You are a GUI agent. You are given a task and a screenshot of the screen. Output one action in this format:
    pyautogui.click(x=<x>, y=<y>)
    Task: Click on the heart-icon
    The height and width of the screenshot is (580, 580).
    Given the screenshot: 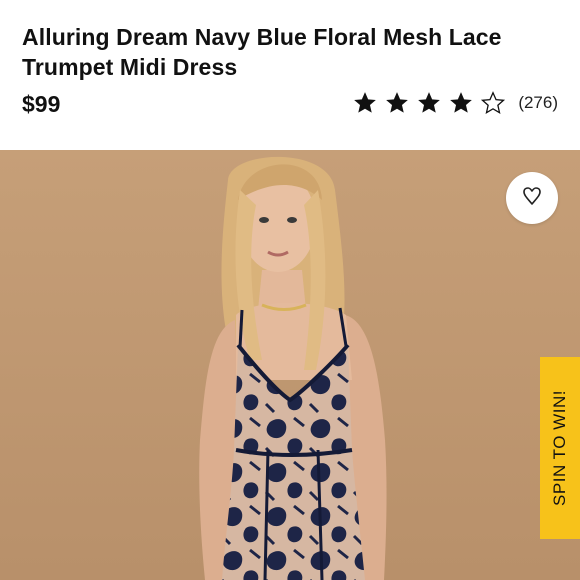 What is the action you would take?
    pyautogui.click(x=532, y=198)
    